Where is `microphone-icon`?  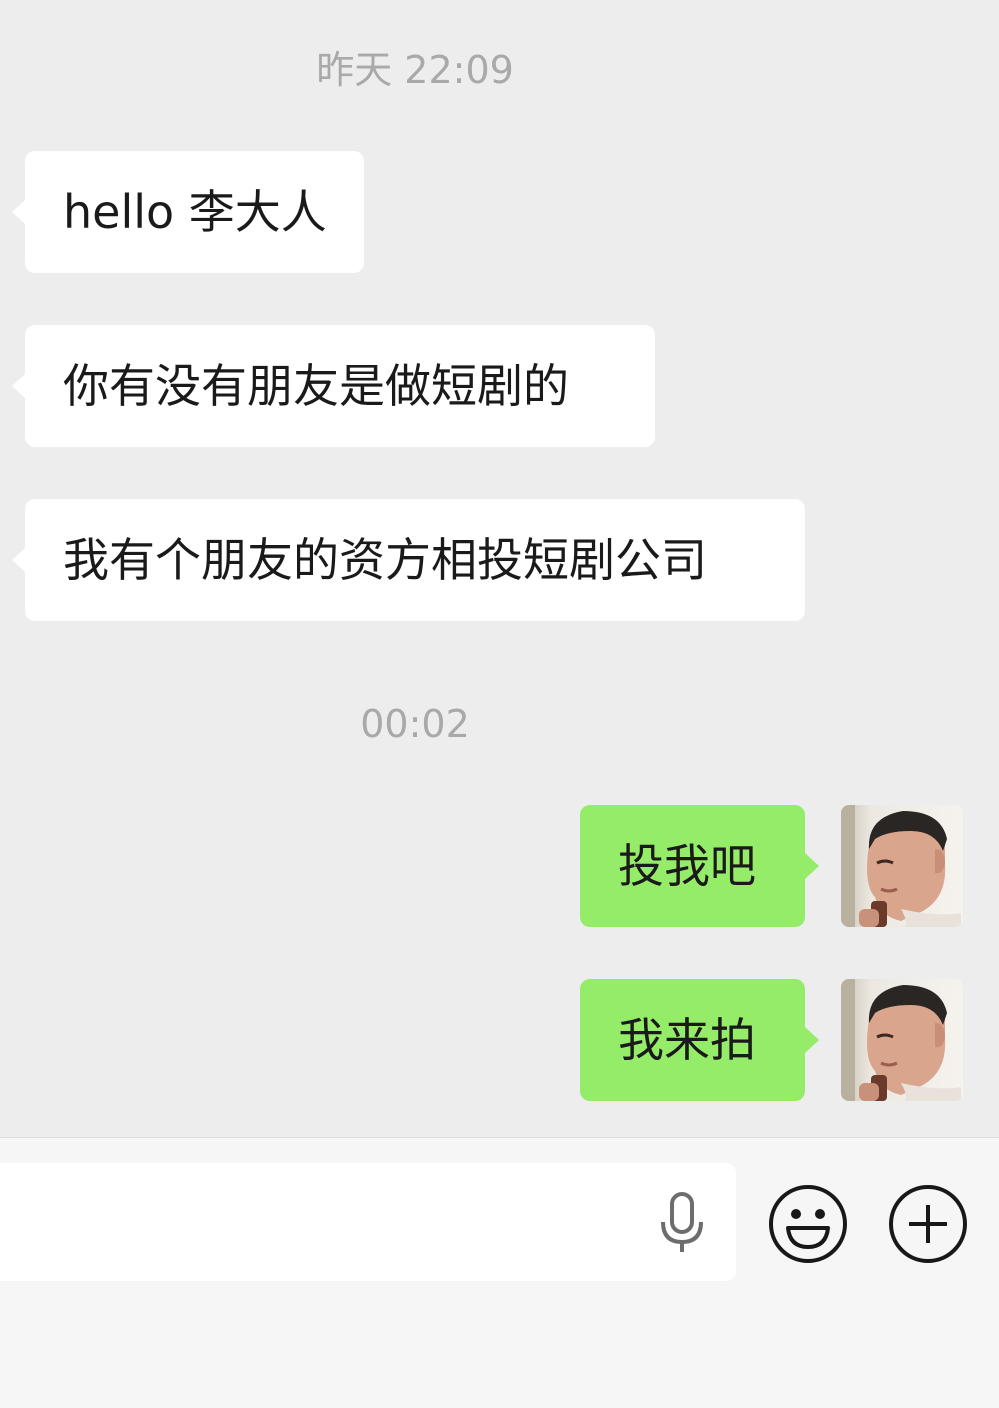 microphone-icon is located at coordinates (682, 1223).